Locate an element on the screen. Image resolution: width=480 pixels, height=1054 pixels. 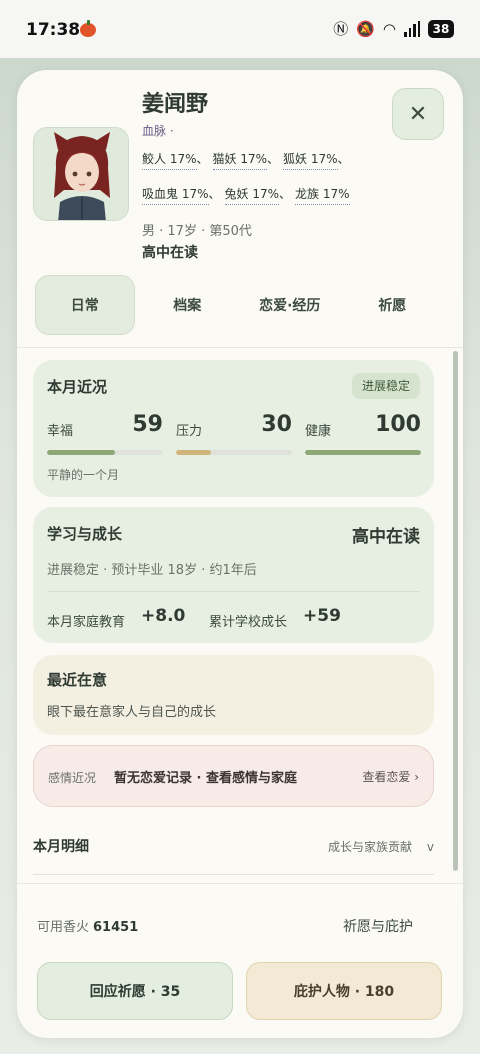
bloodline-tag: 龙族 17% is located at coordinates (322, 195).